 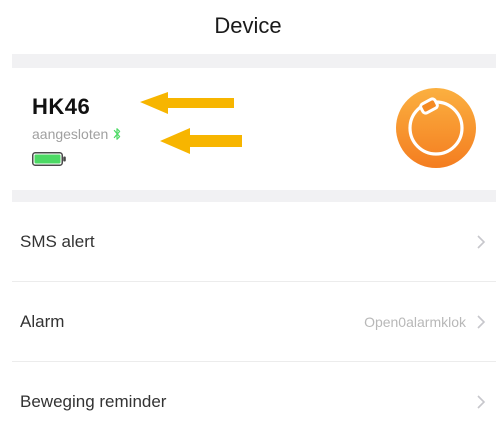 I want to click on device-name: HK46, so click(x=61, y=106).